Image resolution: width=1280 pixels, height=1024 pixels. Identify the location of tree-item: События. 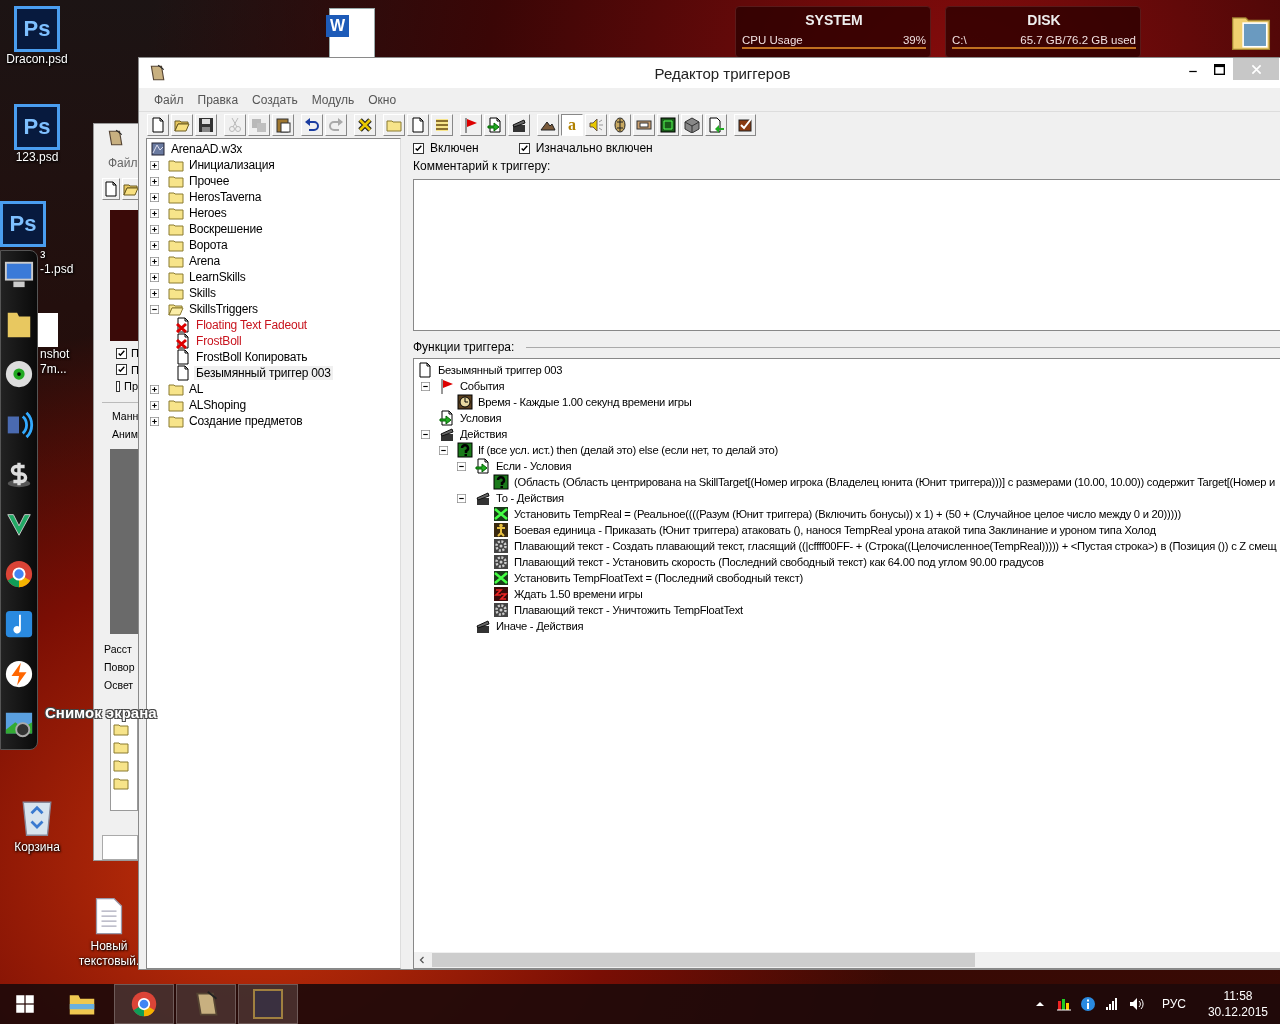
(482, 386).